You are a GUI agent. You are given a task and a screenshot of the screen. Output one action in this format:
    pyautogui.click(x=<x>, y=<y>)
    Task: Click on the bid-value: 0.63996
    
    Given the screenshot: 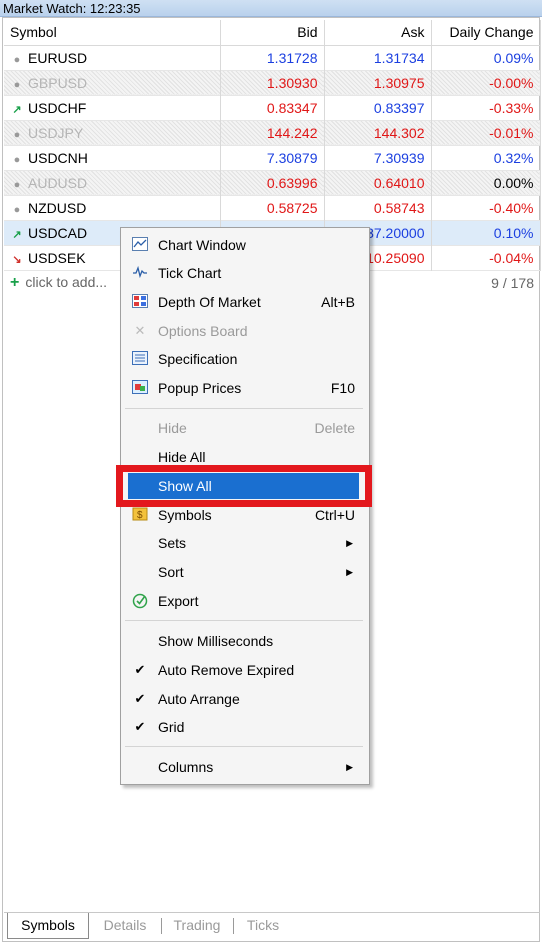 What is the action you would take?
    pyautogui.click(x=272, y=182)
    